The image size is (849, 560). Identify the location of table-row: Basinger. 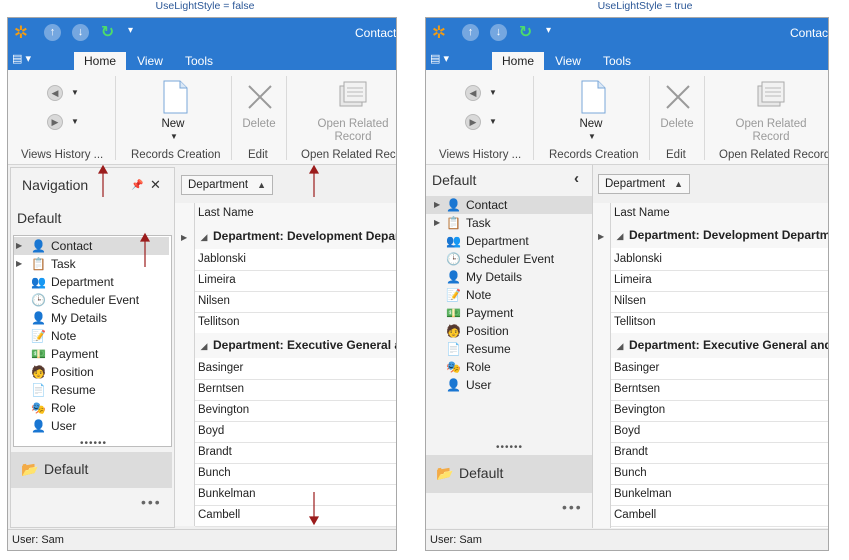
(719, 369).